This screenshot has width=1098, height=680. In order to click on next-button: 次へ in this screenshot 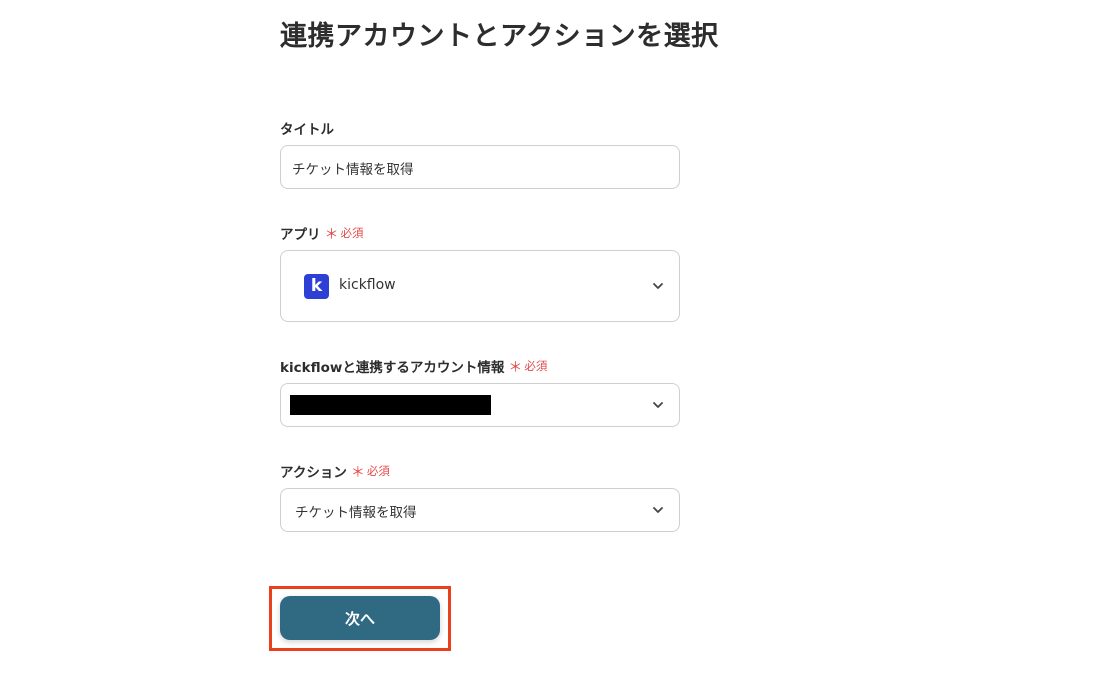, I will do `click(360, 618)`.